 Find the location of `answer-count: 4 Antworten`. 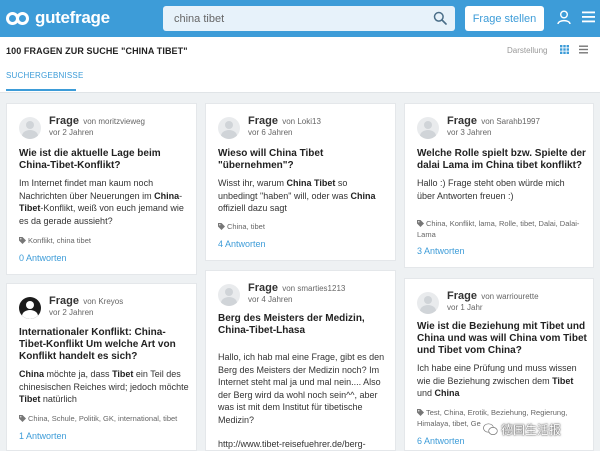

answer-count: 4 Antworten is located at coordinates (242, 244).